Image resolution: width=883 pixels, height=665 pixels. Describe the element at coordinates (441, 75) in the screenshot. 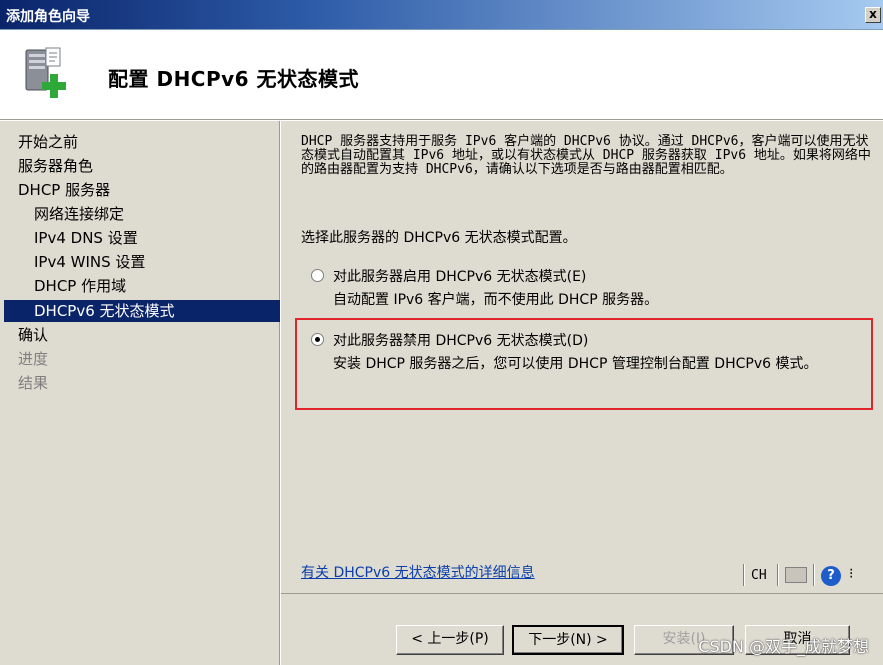

I see `wizard-header: 配置 DHCPv6 无状态模式` at that location.